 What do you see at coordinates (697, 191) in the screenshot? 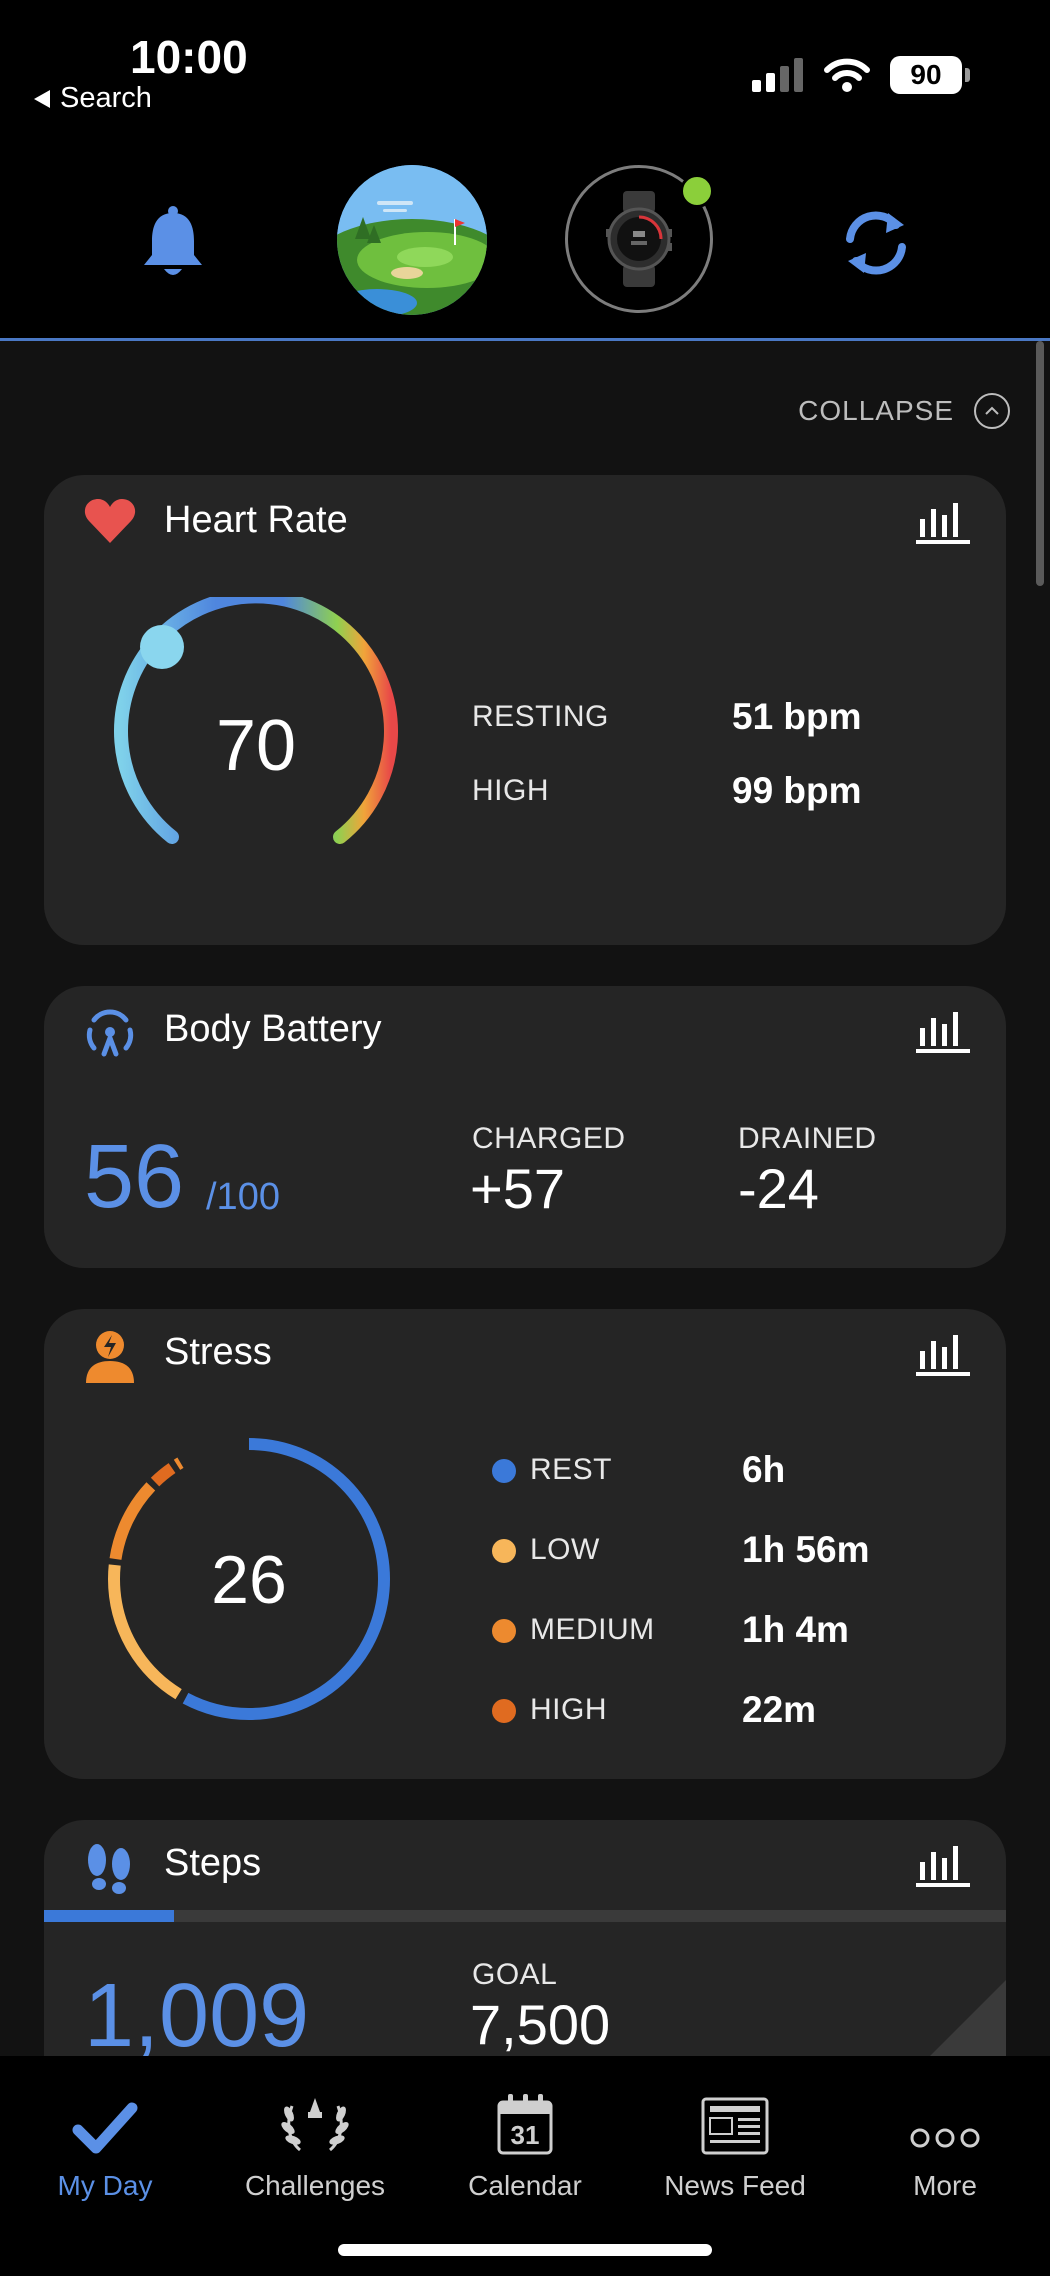
I see `connected-status-dot` at bounding box center [697, 191].